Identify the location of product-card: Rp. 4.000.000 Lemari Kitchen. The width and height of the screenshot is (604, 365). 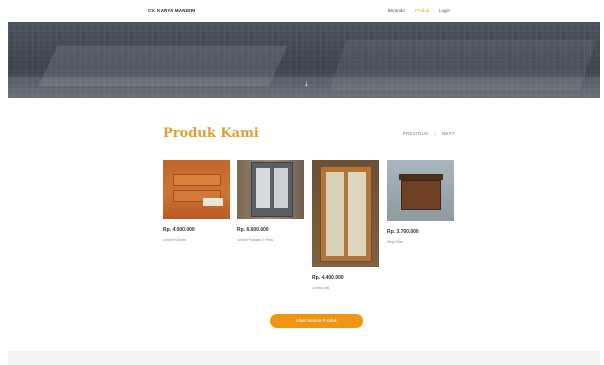
(196, 201).